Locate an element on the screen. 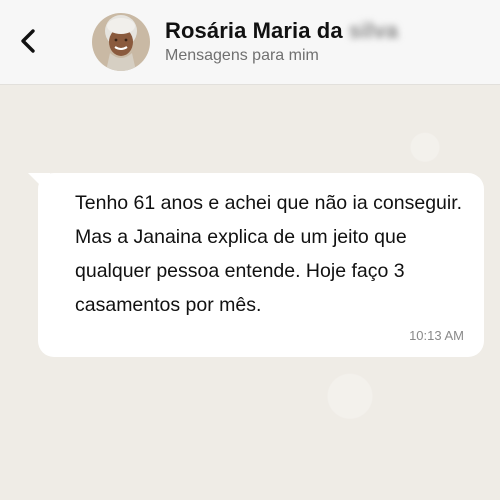  contact-avatar is located at coordinates (121, 42).